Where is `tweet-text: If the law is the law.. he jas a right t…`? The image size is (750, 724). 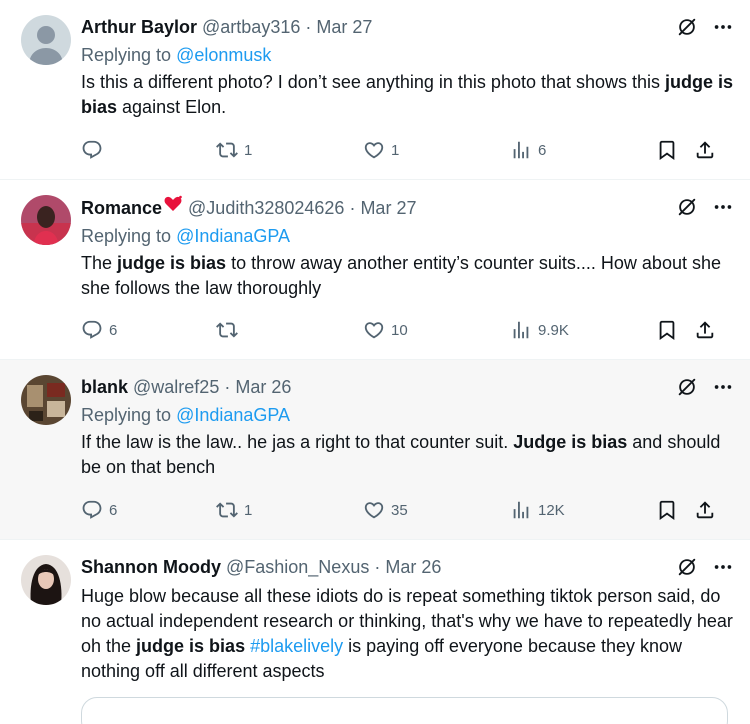
tweet-text: If the law is the law.. he jas a right t… is located at coordinates (407, 455).